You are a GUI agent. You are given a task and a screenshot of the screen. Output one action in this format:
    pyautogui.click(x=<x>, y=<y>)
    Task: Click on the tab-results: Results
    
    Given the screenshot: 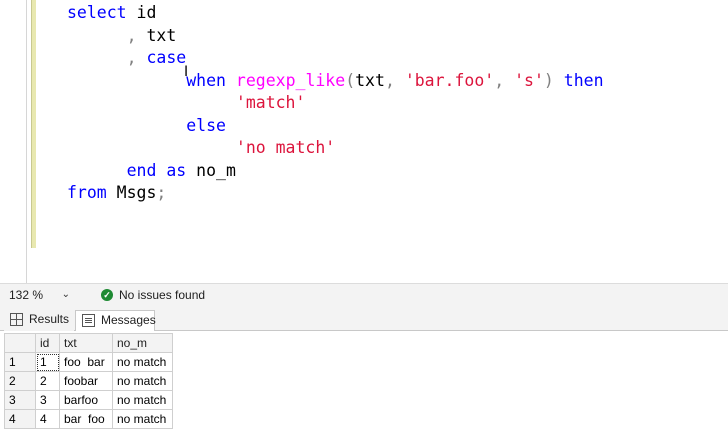 What is the action you would take?
    pyautogui.click(x=39, y=320)
    